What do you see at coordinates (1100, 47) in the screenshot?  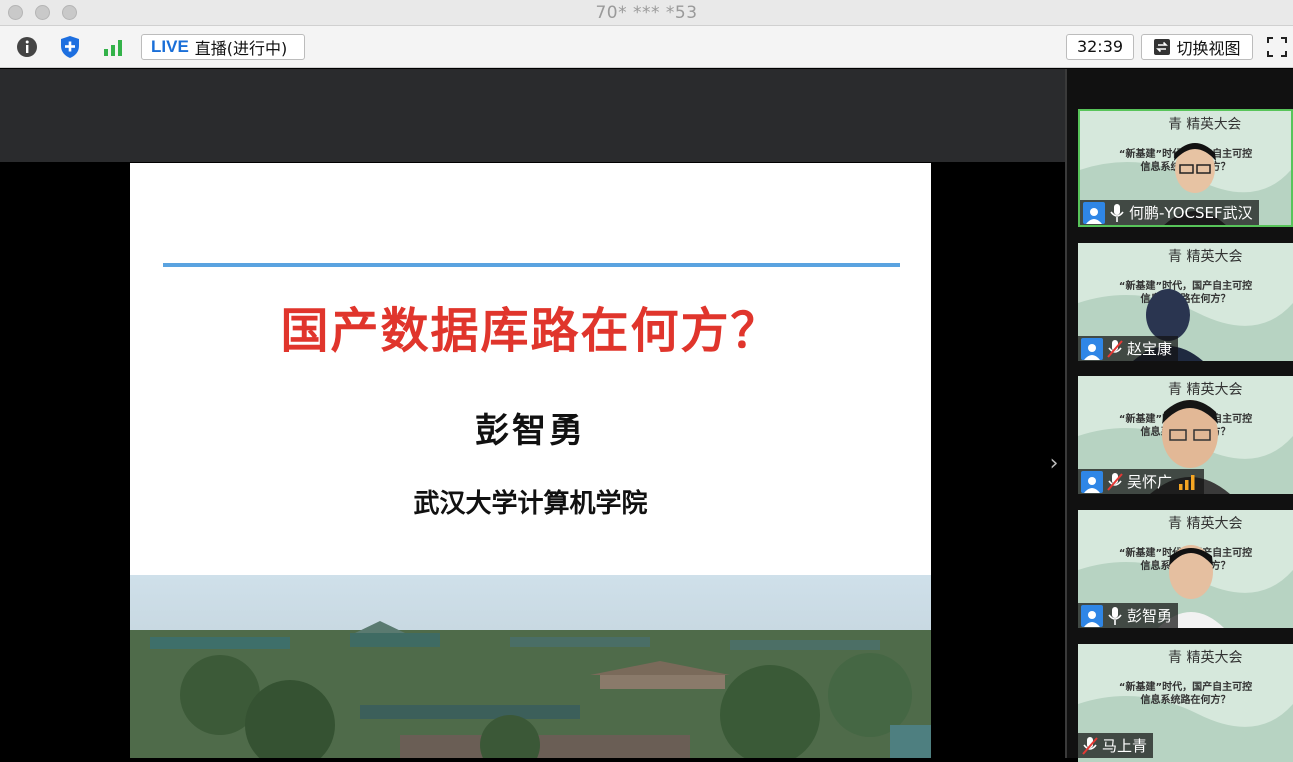 I see `meeting-timer: 32:39` at bounding box center [1100, 47].